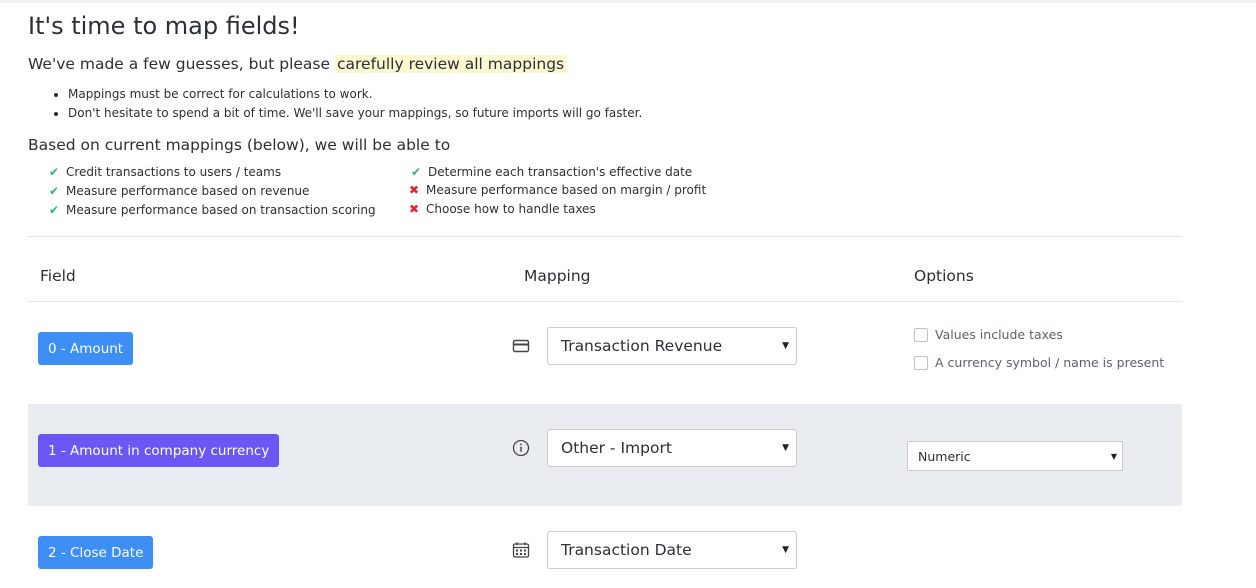 The image size is (1256, 588). Describe the element at coordinates (86, 348) in the screenshot. I see `field-tag: 0 - Amount` at that location.